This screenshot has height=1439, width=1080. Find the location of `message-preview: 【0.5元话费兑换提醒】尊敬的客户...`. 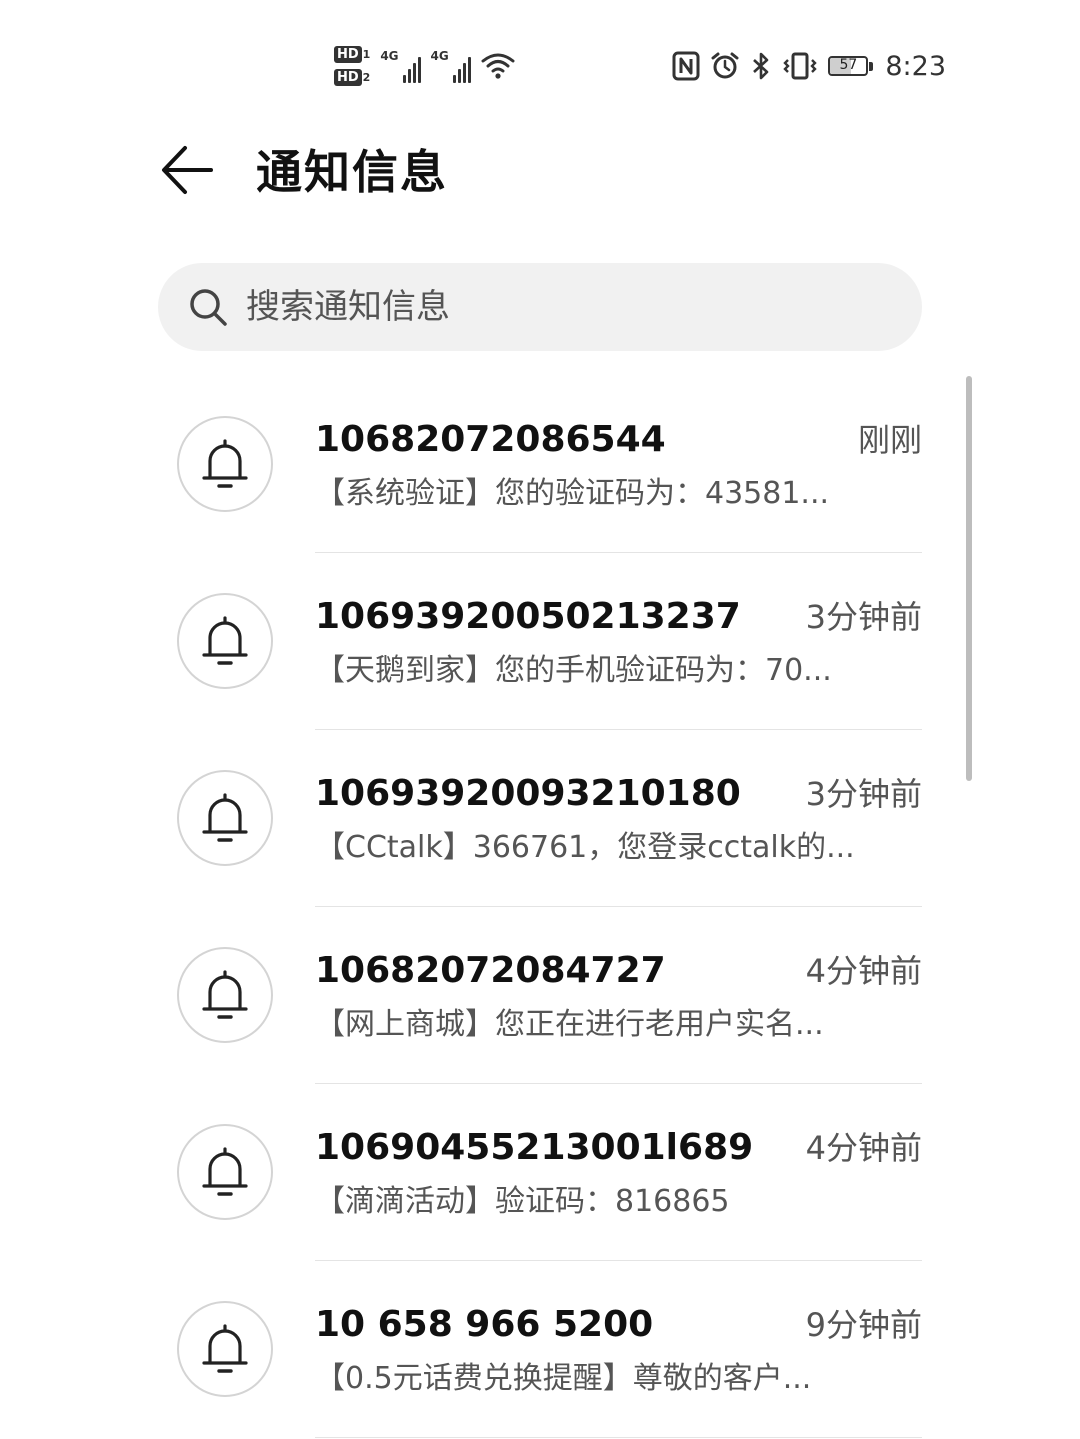

message-preview: 【0.5元话费兑换提醒】尊敬的客户... is located at coordinates (563, 1378).